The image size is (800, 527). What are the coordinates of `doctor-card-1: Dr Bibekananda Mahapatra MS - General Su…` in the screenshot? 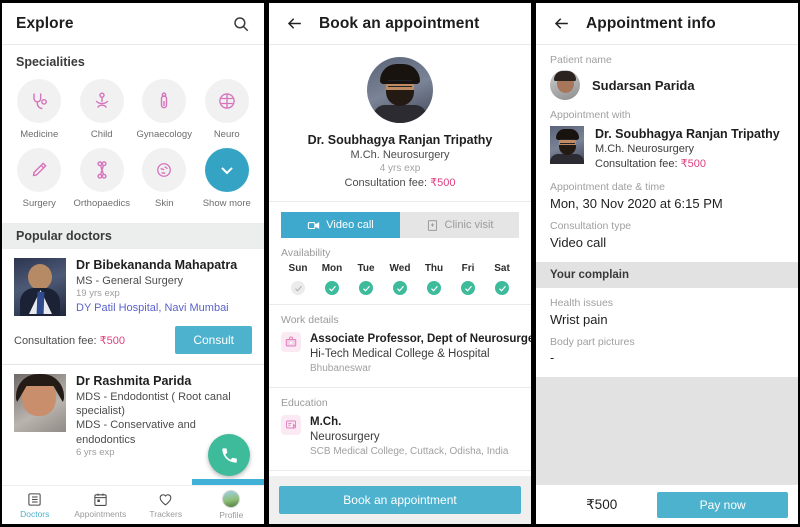 It's located at (133, 282).